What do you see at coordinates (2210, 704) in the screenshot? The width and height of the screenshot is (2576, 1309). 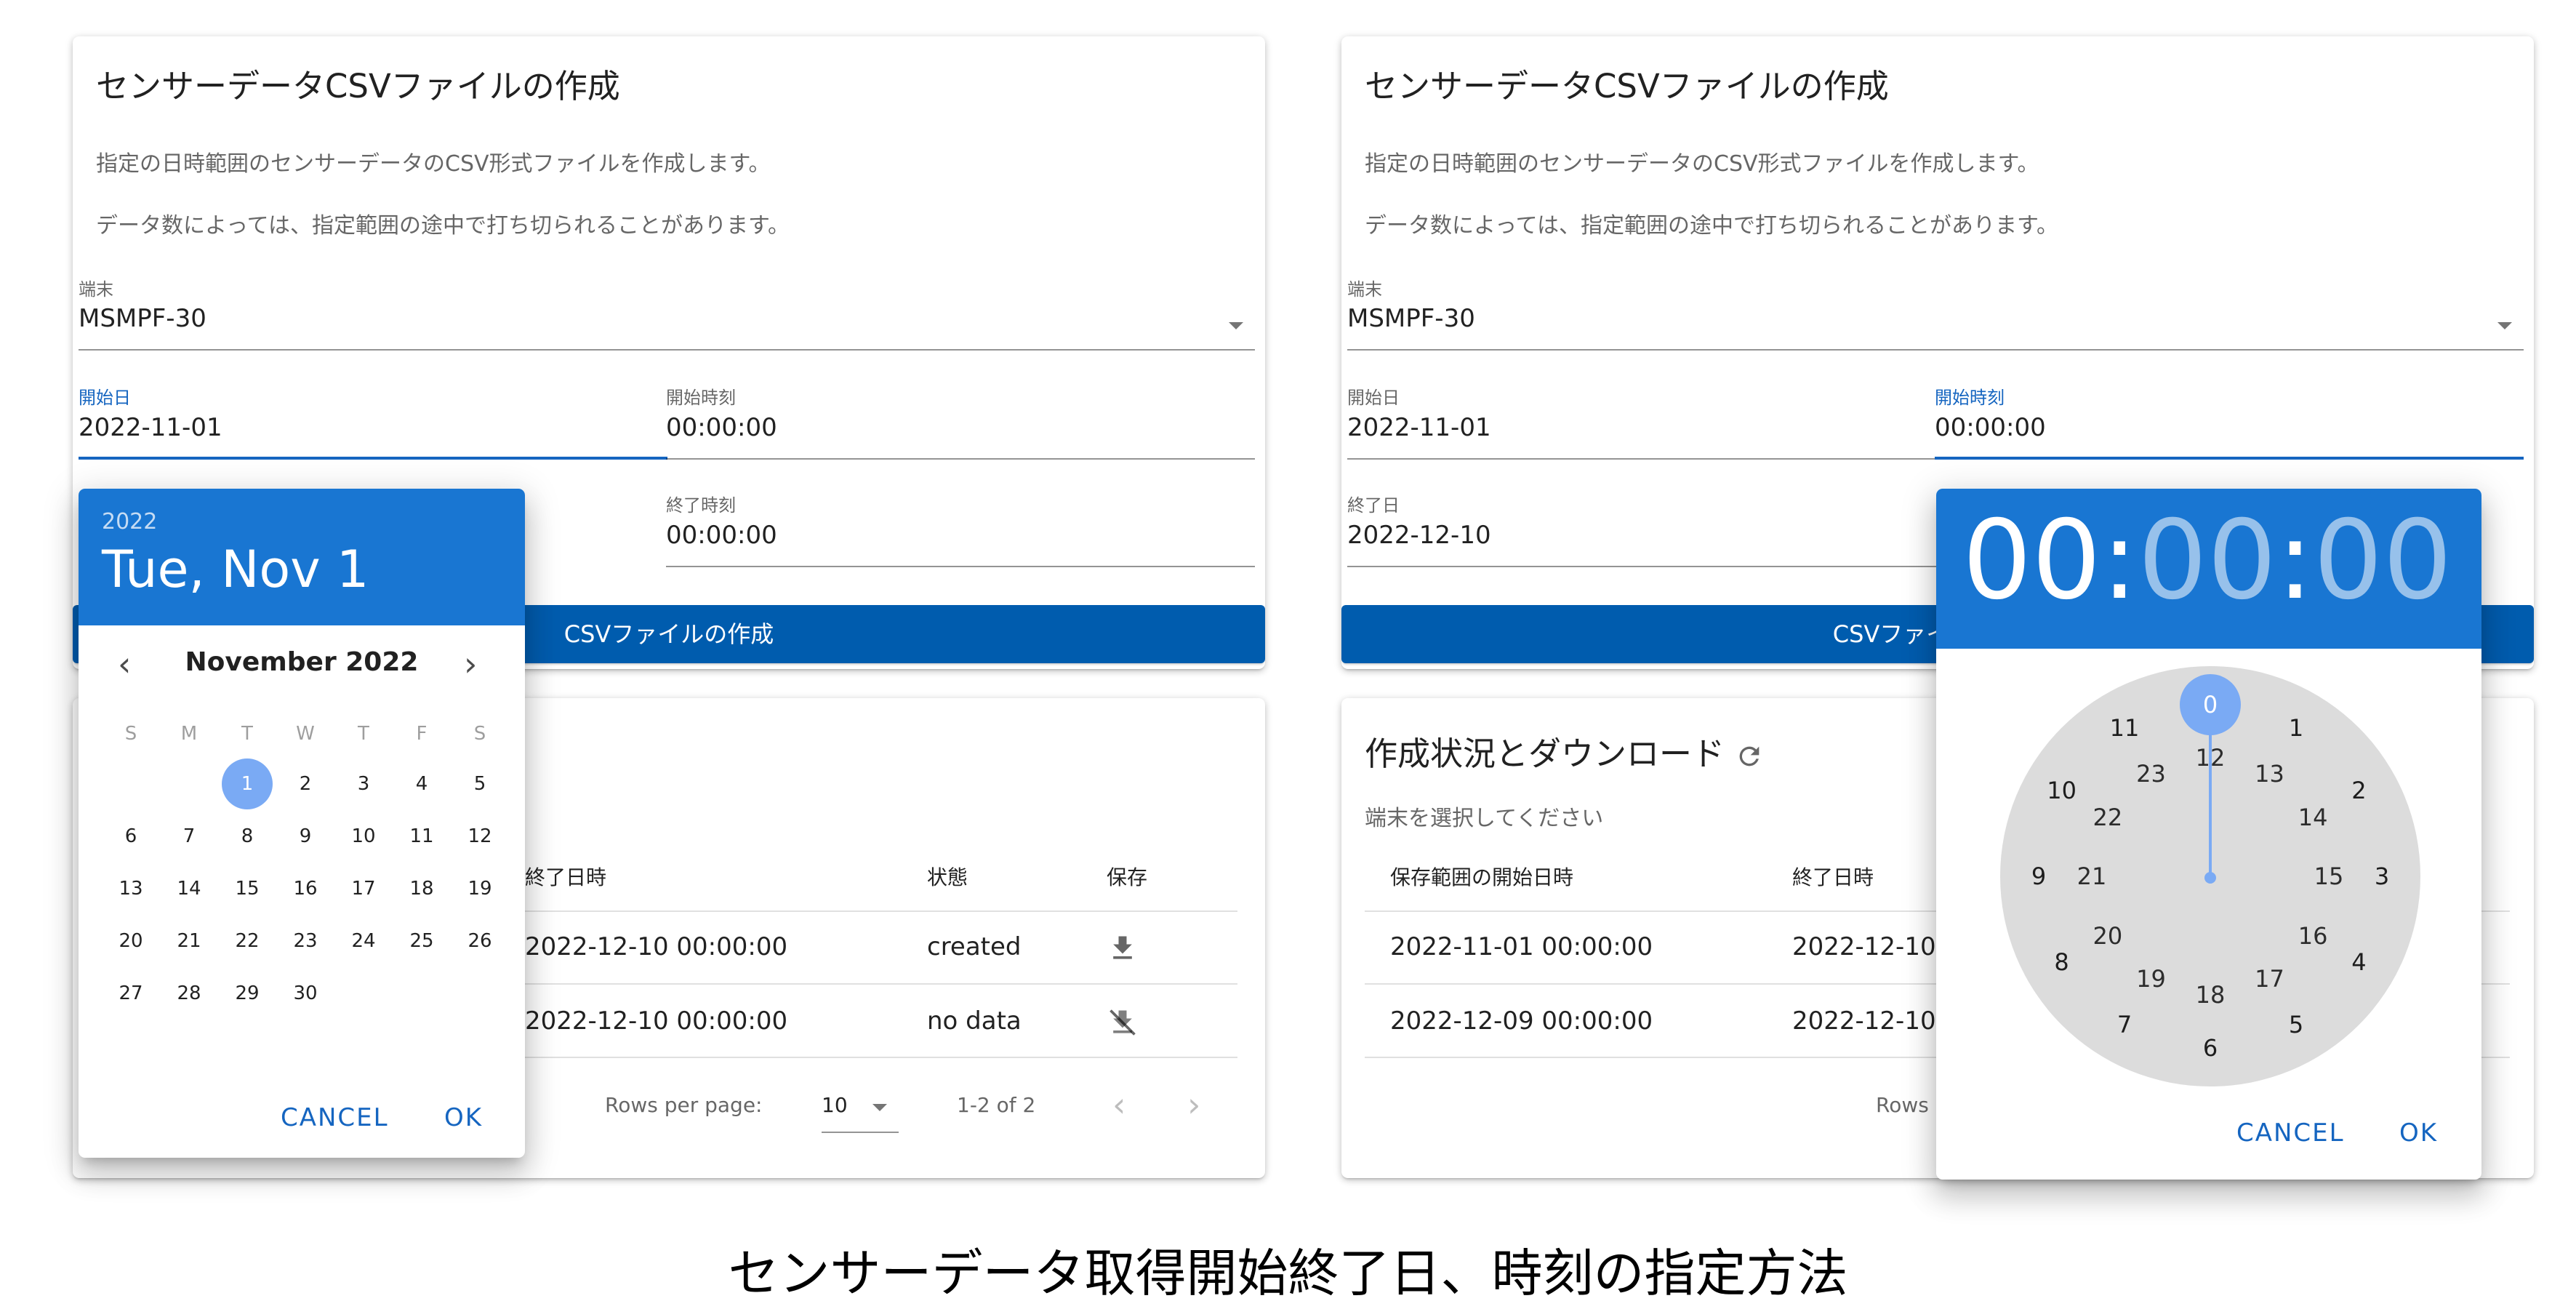 I see `clock-number-selected: 0` at bounding box center [2210, 704].